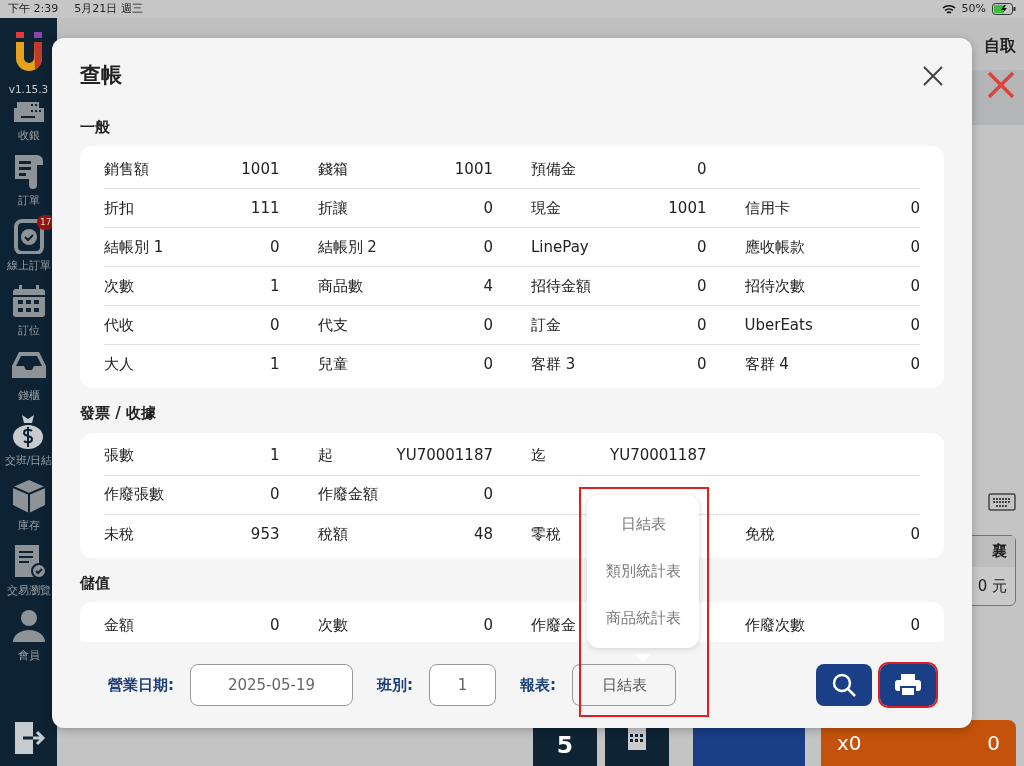 The width and height of the screenshot is (1024, 766). Describe the element at coordinates (28, 301) in the screenshot. I see `calendar-icon` at that location.